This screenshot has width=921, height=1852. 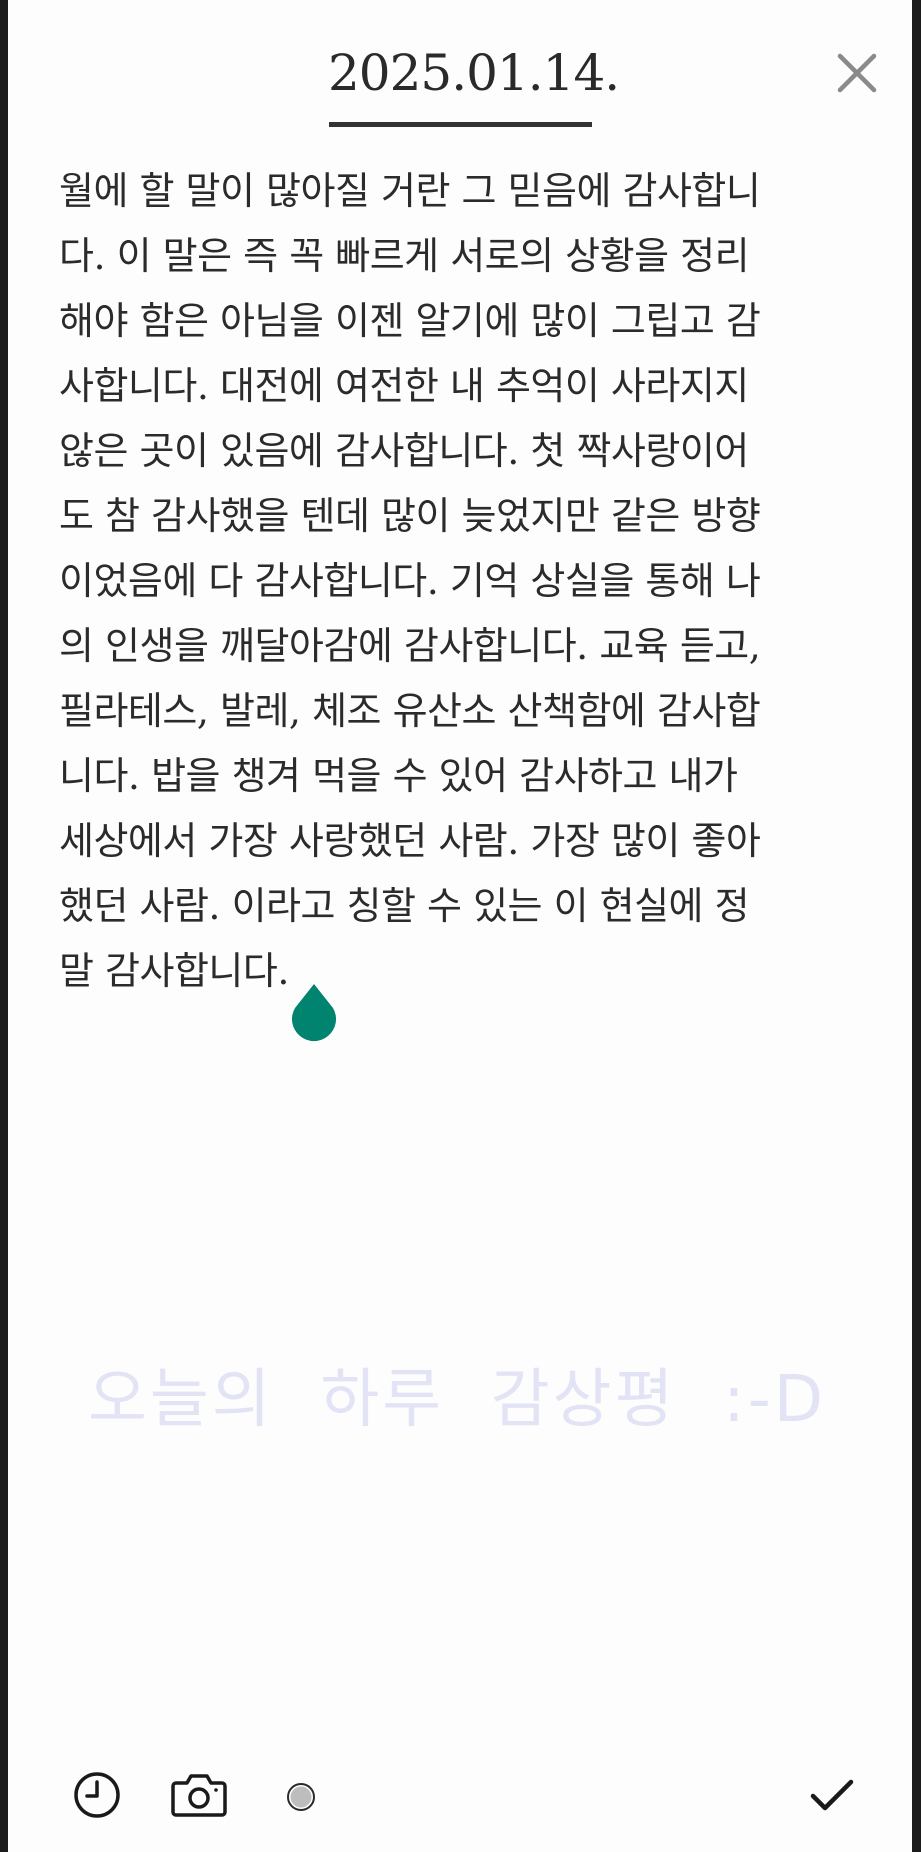 What do you see at coordinates (410, 321) in the screenshot?
I see `body-line: 해야 함은 아님을 이젠 알기에 많이 그립고 감` at bounding box center [410, 321].